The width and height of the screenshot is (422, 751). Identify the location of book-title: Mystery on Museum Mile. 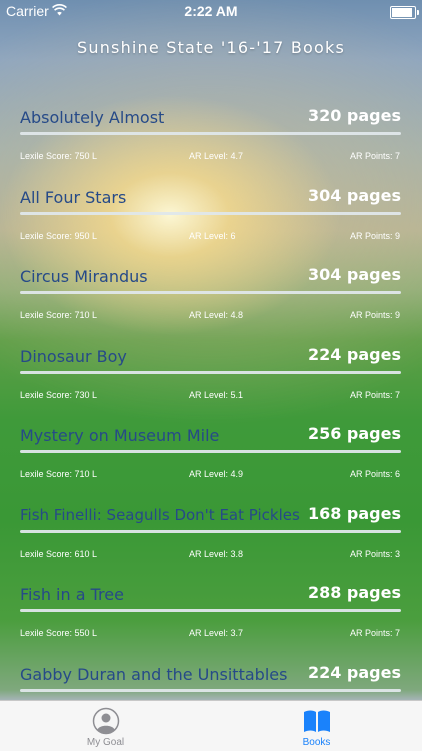
(120, 435).